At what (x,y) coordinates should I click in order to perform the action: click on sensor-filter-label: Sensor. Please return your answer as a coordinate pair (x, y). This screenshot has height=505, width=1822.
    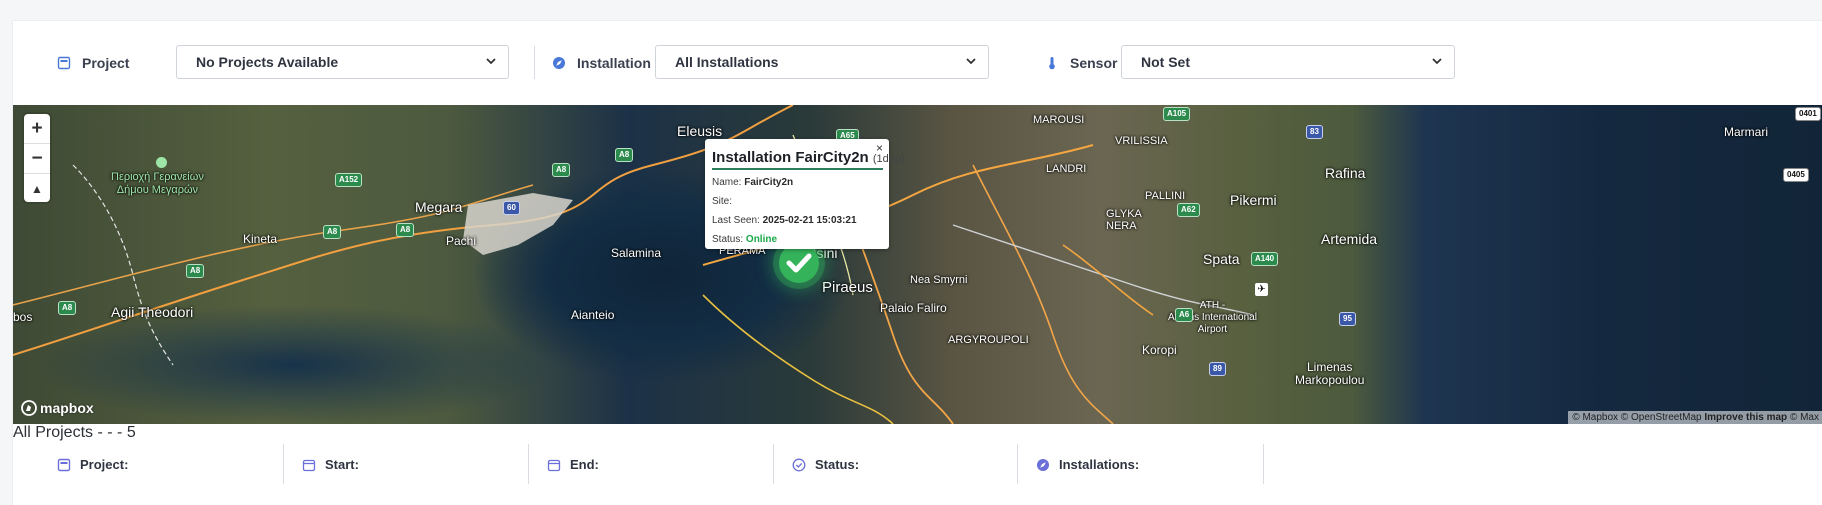
    Looking at the image, I should click on (1081, 63).